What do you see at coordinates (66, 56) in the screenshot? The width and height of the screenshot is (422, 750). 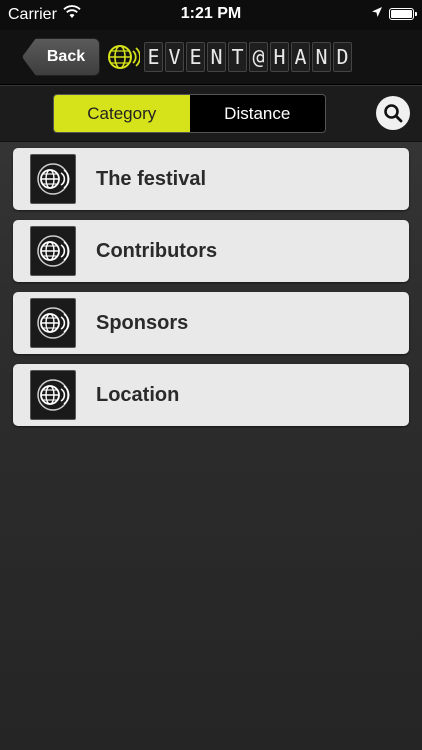 I see `back-label: Back` at bounding box center [66, 56].